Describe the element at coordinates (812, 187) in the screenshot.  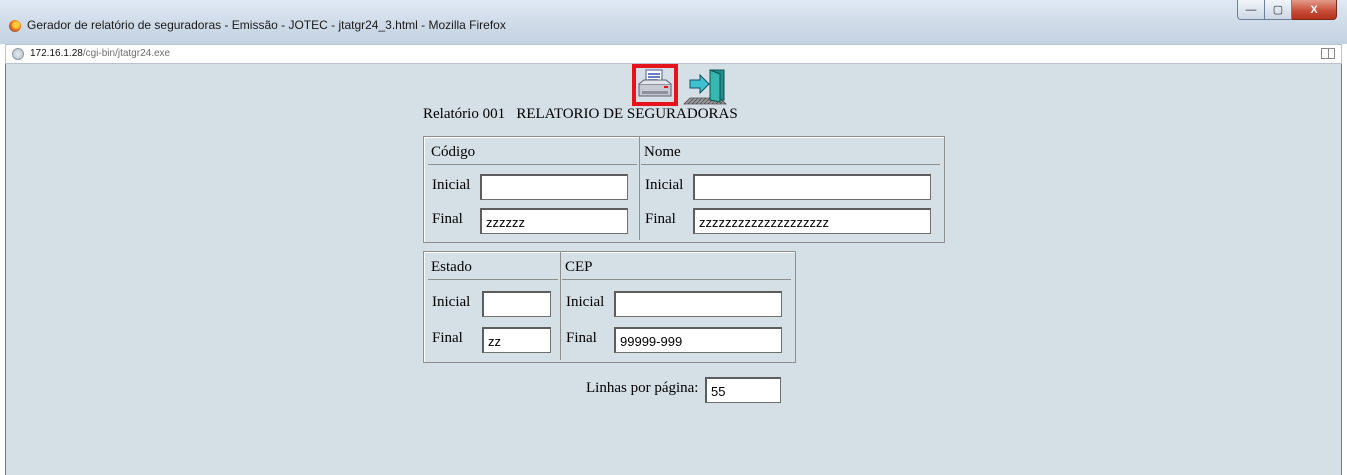
I see `nome-inicial-input` at that location.